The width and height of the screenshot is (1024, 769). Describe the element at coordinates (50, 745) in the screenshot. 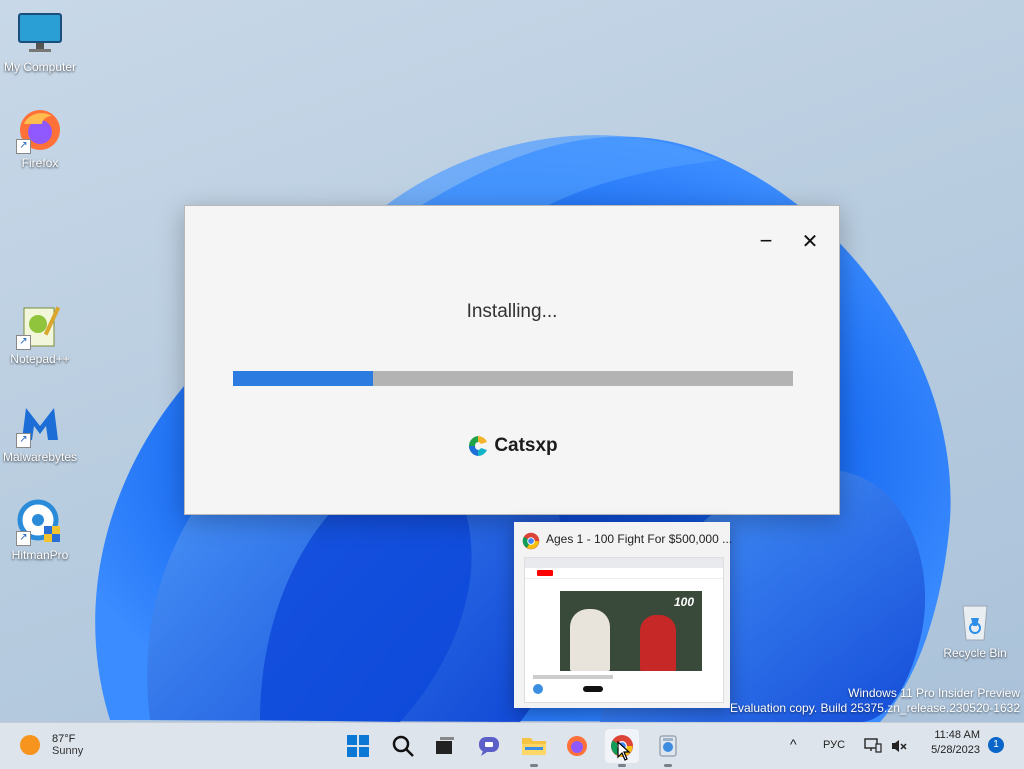

I see `weather-widget: 87°F Sunny` at that location.